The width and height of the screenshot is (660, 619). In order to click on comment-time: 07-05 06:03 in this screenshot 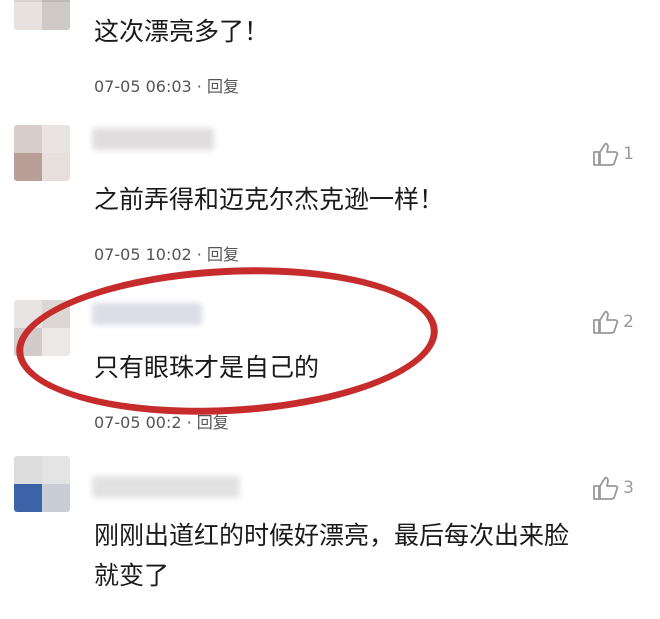, I will do `click(143, 86)`.